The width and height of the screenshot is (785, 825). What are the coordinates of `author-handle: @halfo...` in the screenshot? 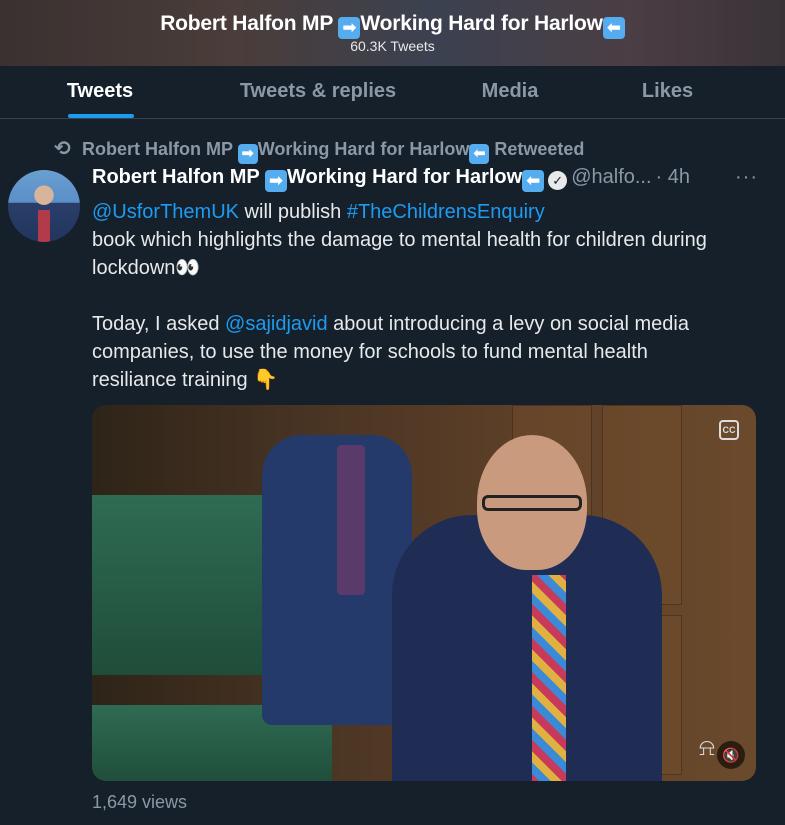 It's located at (611, 177).